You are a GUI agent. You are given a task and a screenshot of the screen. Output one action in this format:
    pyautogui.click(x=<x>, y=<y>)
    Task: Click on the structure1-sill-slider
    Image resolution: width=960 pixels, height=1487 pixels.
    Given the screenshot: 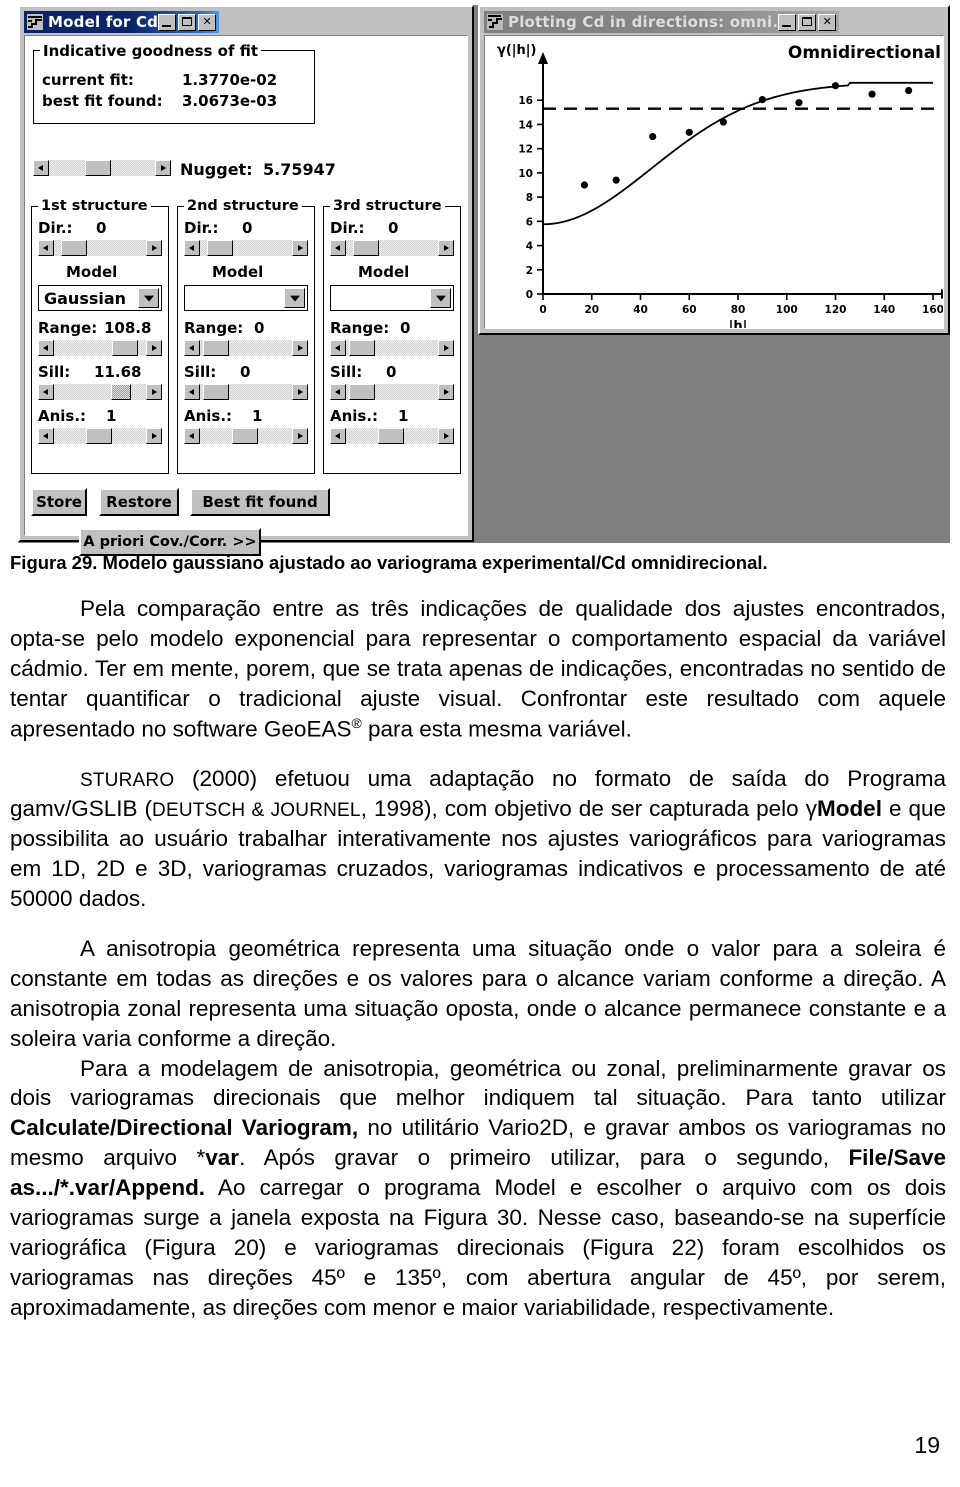 What is the action you would take?
    pyautogui.click(x=100, y=392)
    